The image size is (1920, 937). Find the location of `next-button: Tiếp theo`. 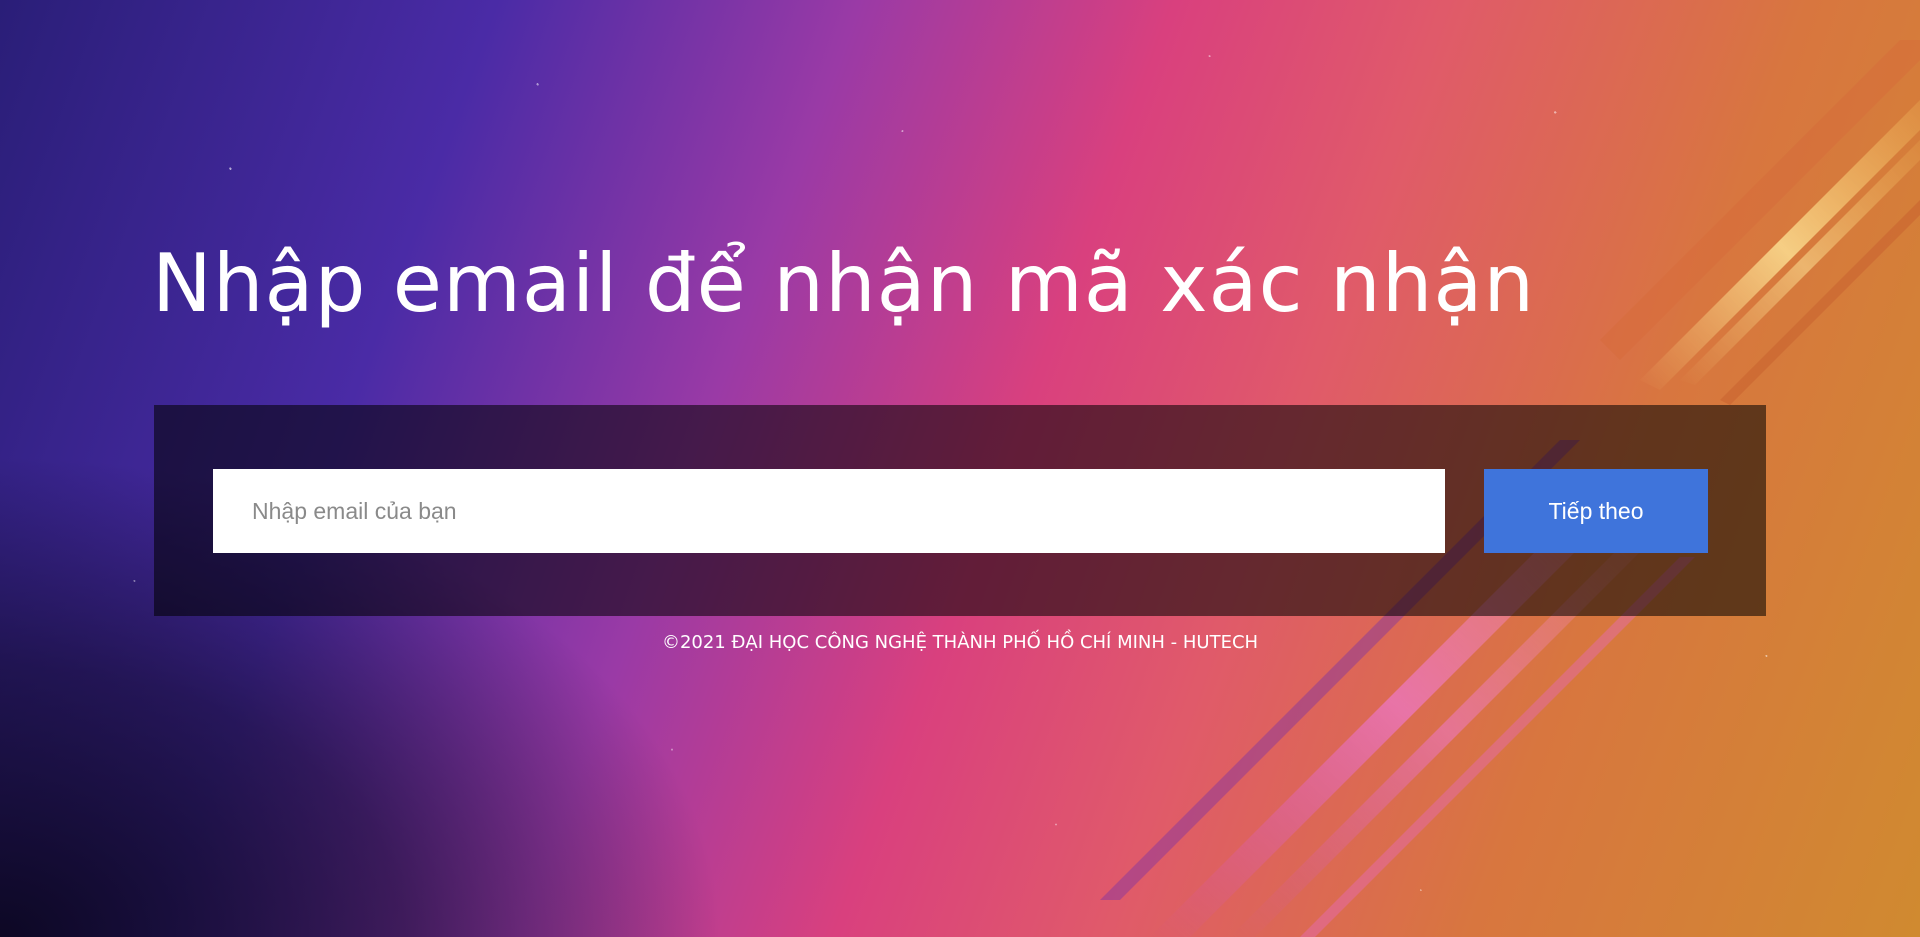

next-button: Tiếp theo is located at coordinates (1596, 511).